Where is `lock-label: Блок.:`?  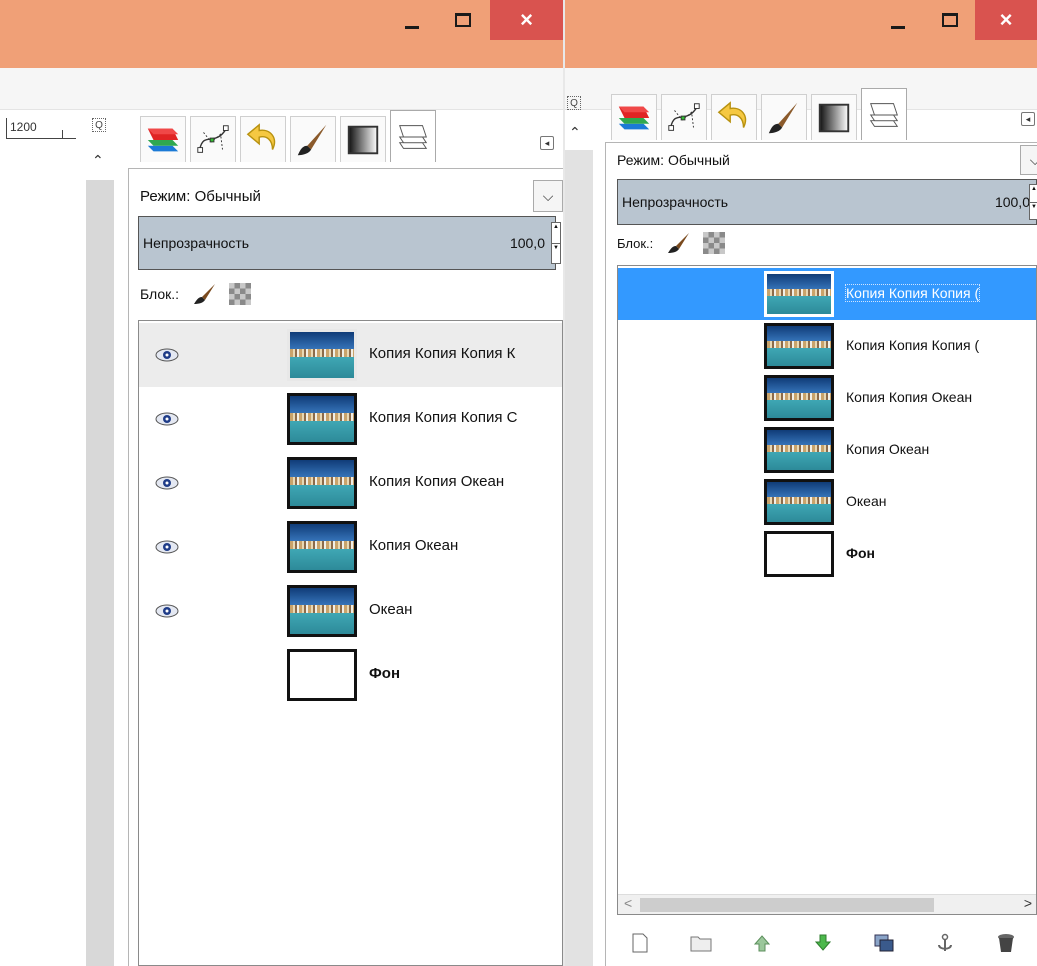
lock-label: Блок.: is located at coordinates (635, 243).